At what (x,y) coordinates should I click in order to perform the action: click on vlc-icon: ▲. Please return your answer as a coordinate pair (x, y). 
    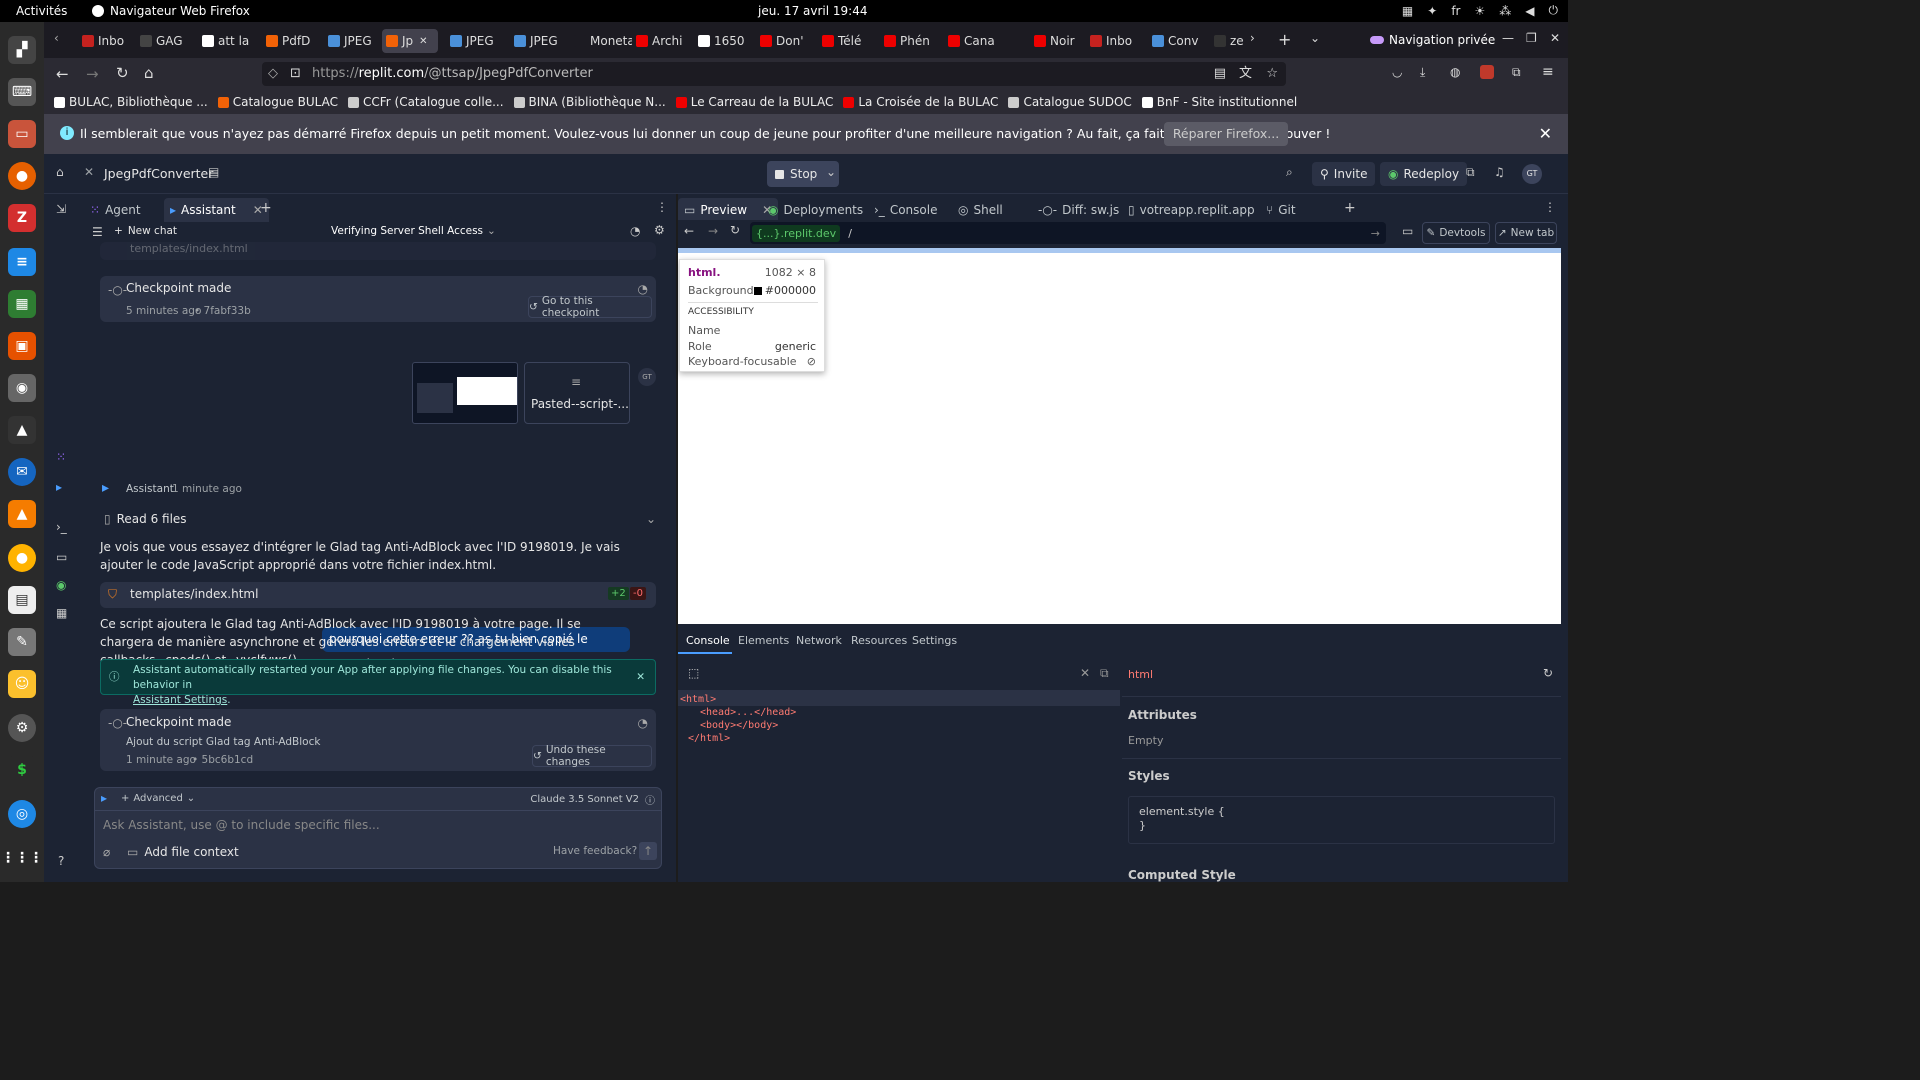
    Looking at the image, I should click on (22, 514).